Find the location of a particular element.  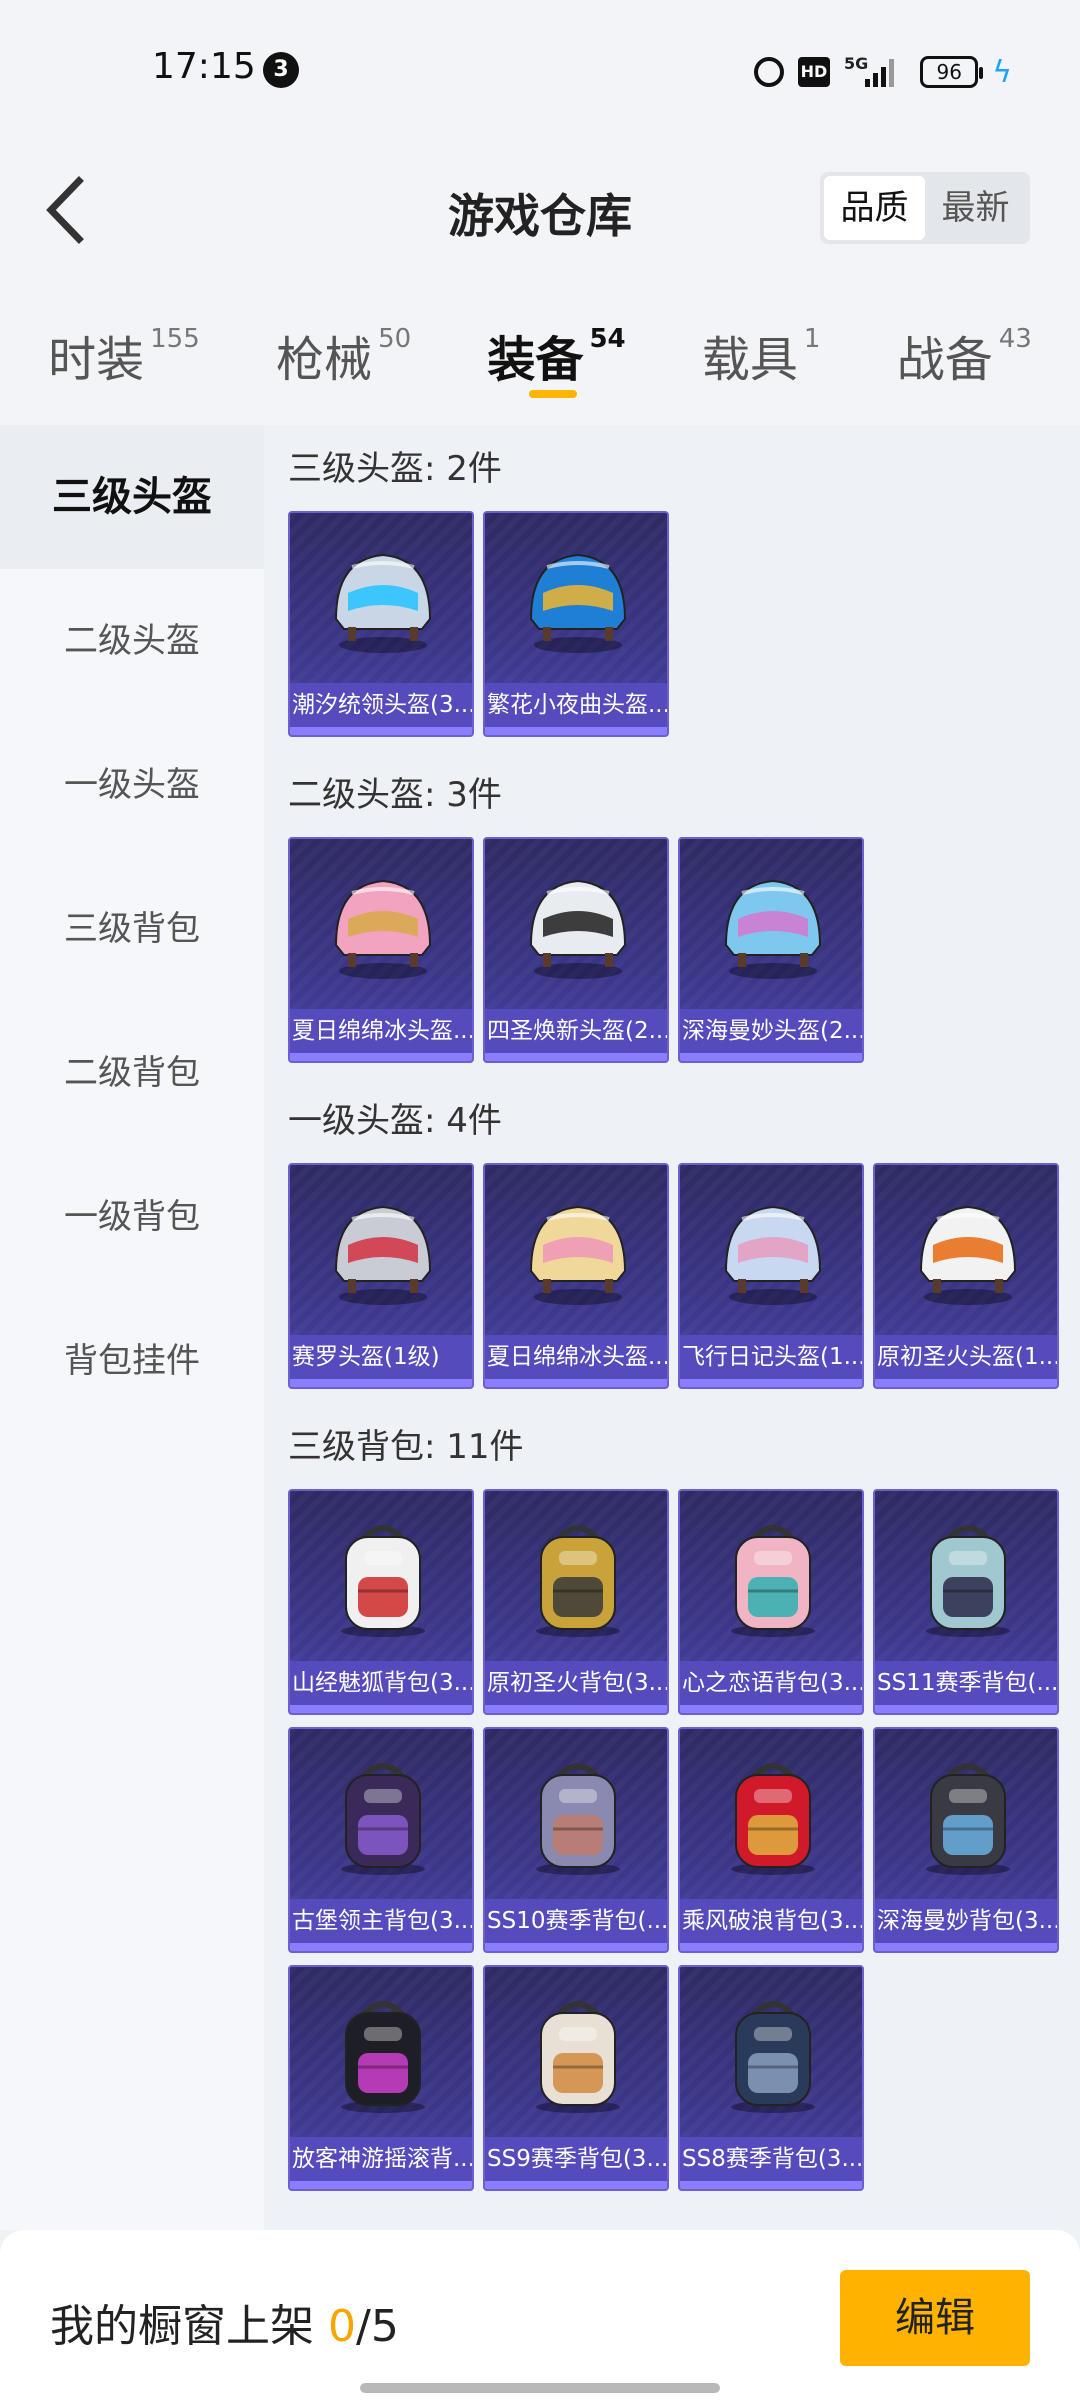

category-tabs: 时装 155 枪械 50 装备 54 载具 1 战备 43 is located at coordinates (540, 352).